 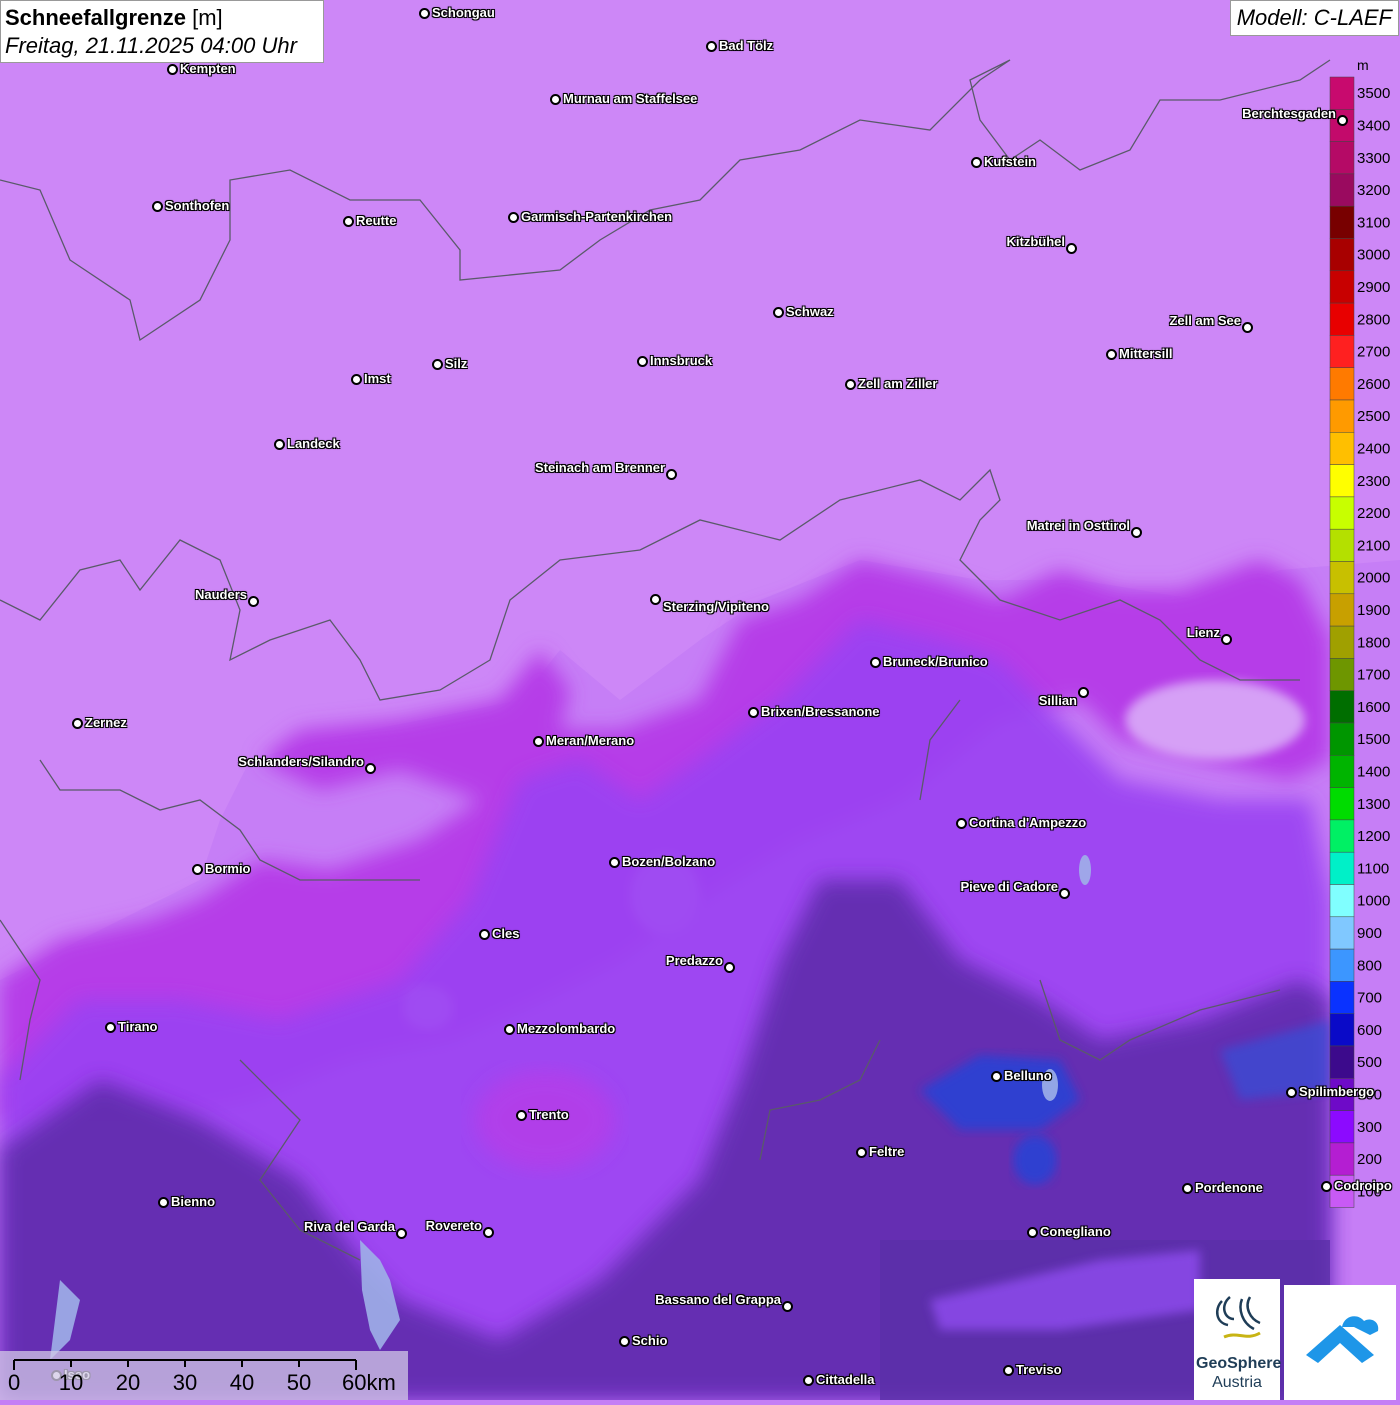 I want to click on city-label: Pieve di Cadore, so click(x=1009, y=886).